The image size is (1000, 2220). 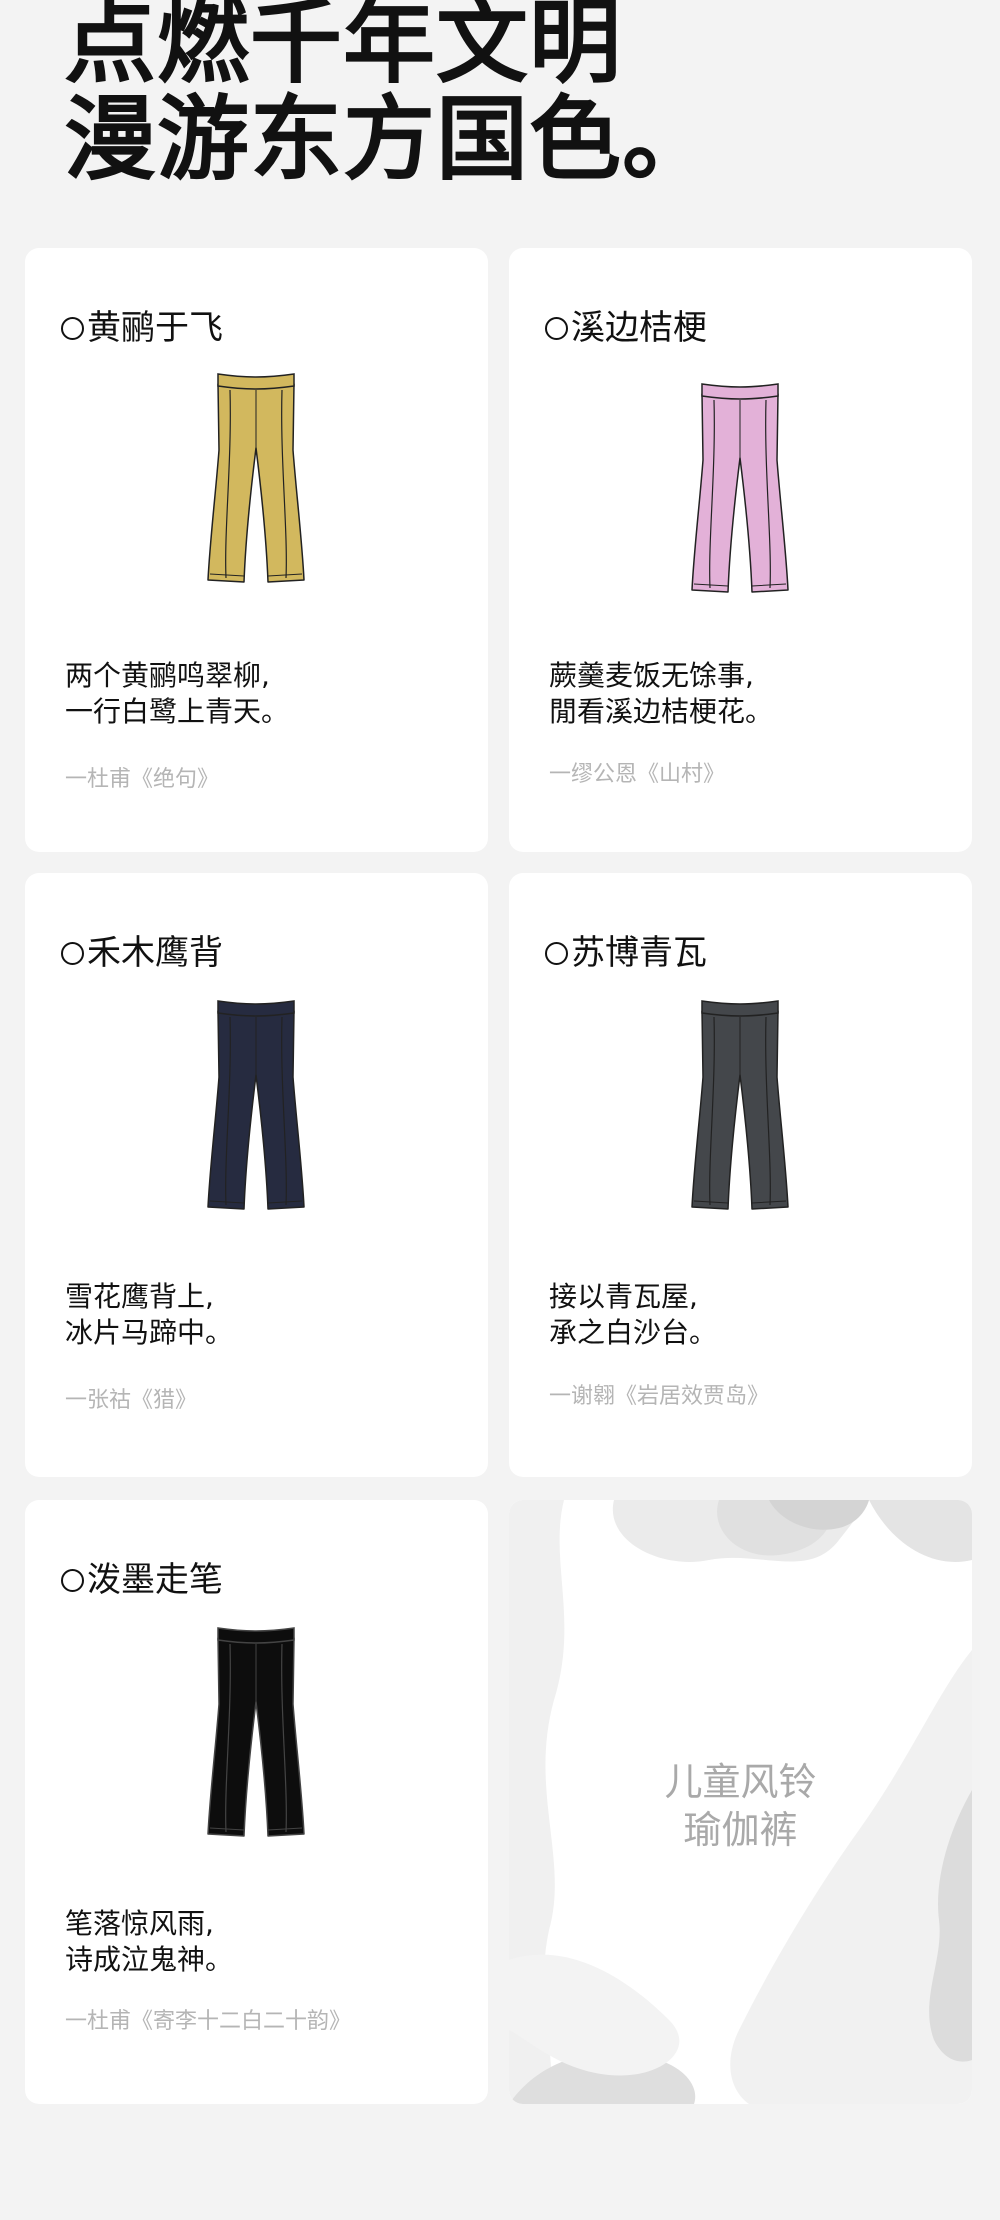 What do you see at coordinates (390, 139) in the screenshot?
I see `headline-line-2: 漫游东方国色。` at bounding box center [390, 139].